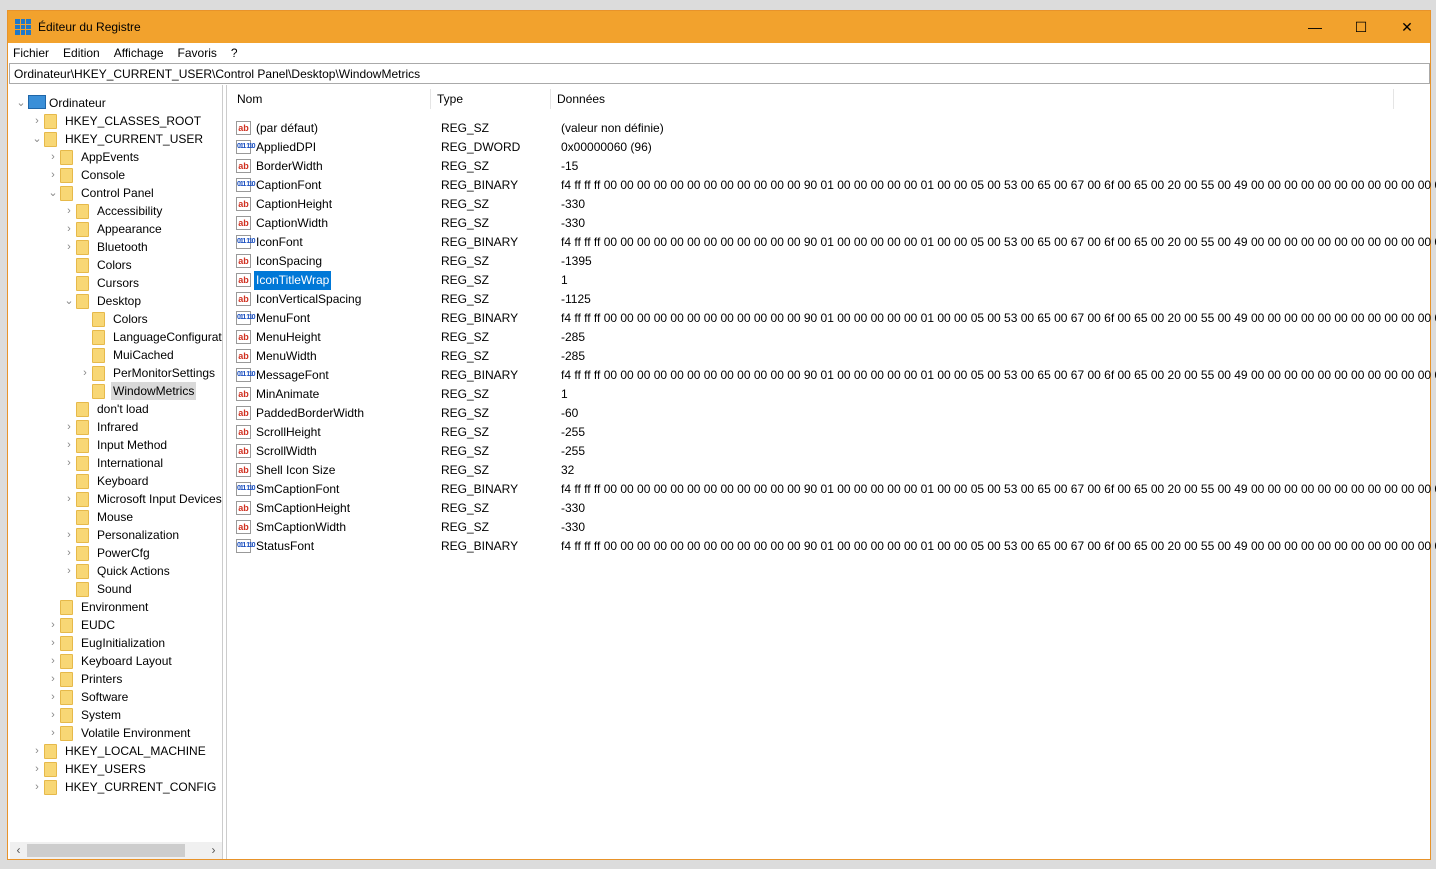  What do you see at coordinates (115, 769) in the screenshot?
I see `tree-item: › HKEY_USERS` at bounding box center [115, 769].